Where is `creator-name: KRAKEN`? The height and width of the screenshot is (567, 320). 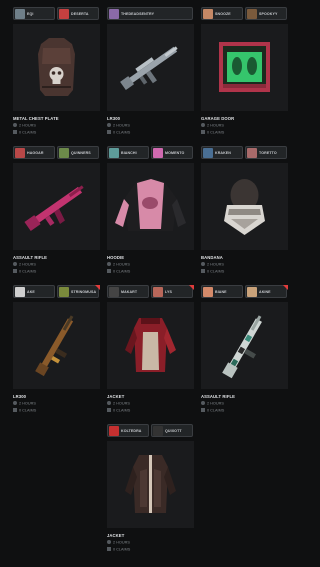
creator-name: KRAKEN is located at coordinates (223, 153).